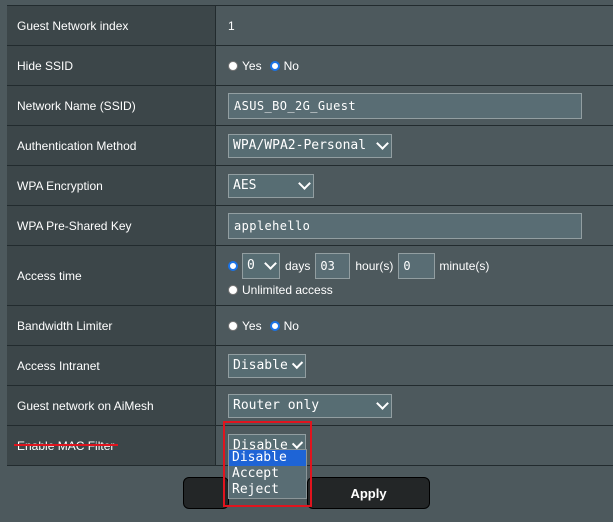  What do you see at coordinates (111, 25) in the screenshot?
I see `label-guest-network-index: Guest Network index` at bounding box center [111, 25].